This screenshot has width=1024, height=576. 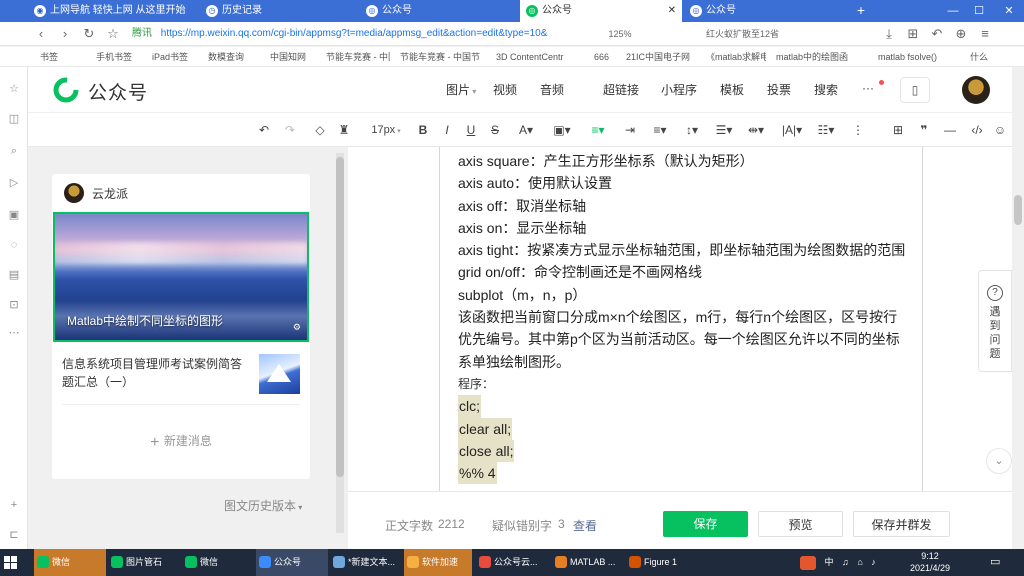 I want to click on list-icon: ☷▾, so click(x=826, y=130).